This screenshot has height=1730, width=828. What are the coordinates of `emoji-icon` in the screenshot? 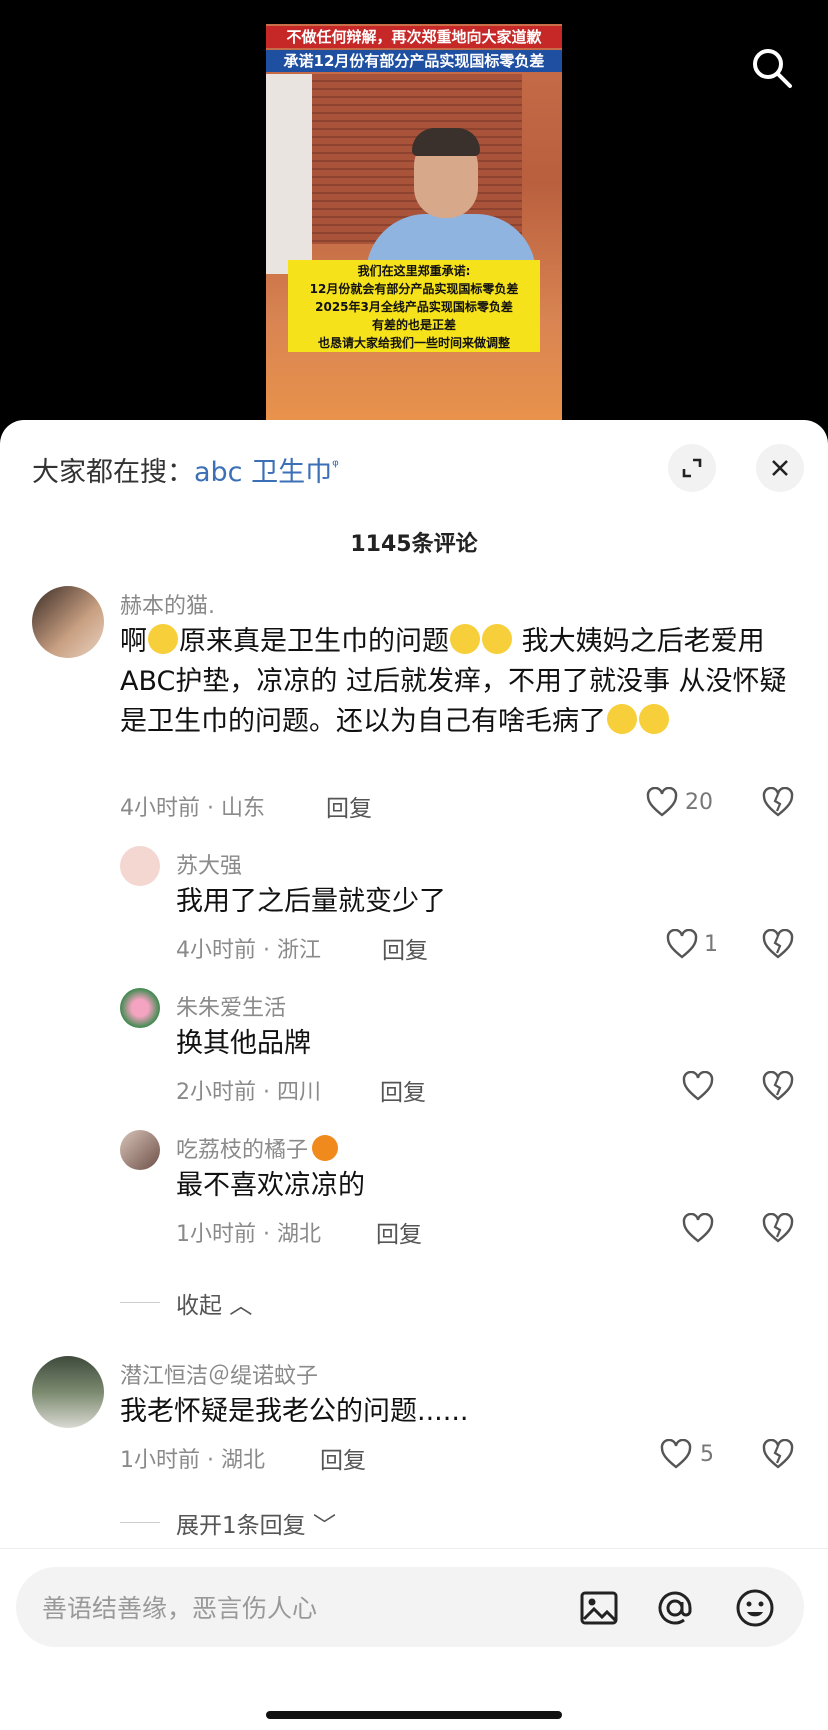 It's located at (755, 1608).